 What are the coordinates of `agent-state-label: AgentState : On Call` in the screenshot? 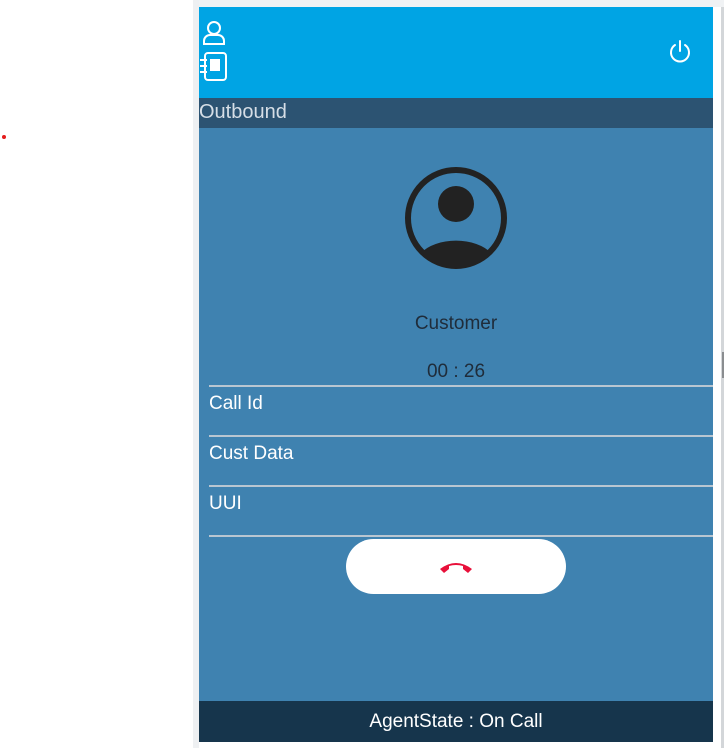 It's located at (456, 721).